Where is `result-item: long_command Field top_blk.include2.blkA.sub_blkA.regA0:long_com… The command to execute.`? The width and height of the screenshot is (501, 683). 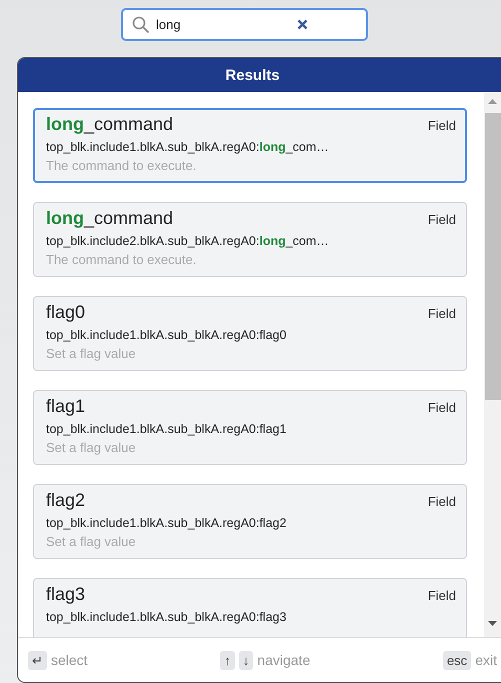
result-item: long_command Field top_blk.include2.blkA.sub_blkA.regA0:long_com… The command to execute. is located at coordinates (250, 239).